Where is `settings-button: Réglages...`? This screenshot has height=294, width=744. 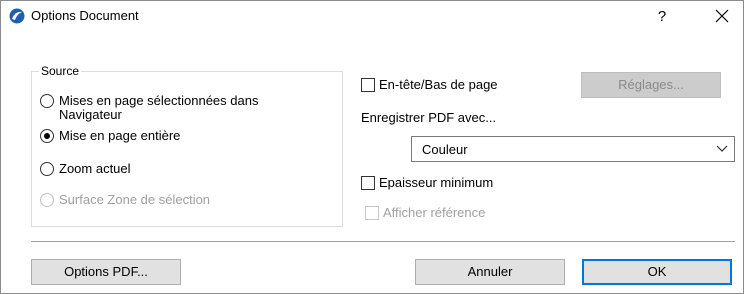 settings-button: Réglages... is located at coordinates (651, 85).